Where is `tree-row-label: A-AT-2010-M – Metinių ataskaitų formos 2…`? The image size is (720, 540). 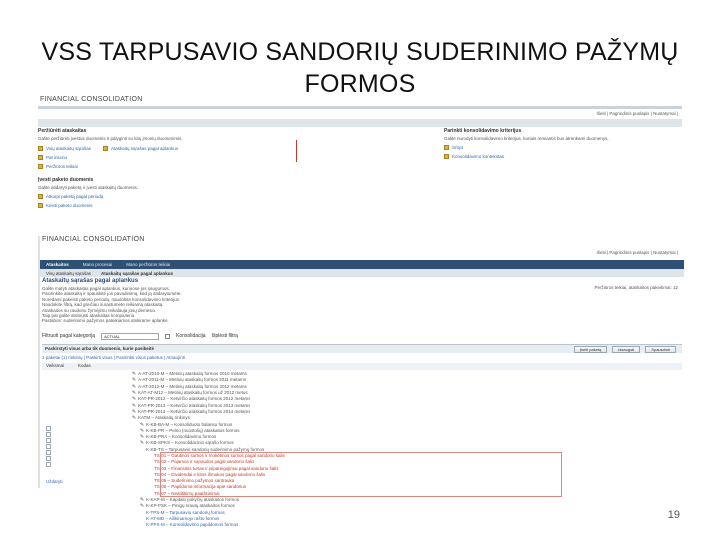 tree-row-label: A-AT-2010-M – Metinių ataskaitų formos 2… is located at coordinates (192, 374).